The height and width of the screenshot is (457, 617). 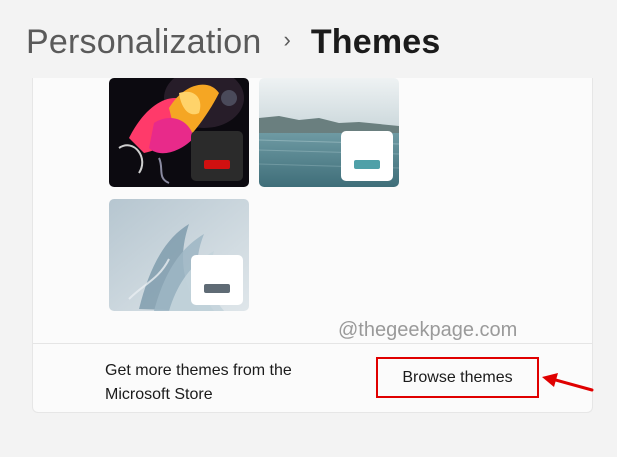 I want to click on watermark-text: @thegeekpage.com, so click(x=428, y=330).